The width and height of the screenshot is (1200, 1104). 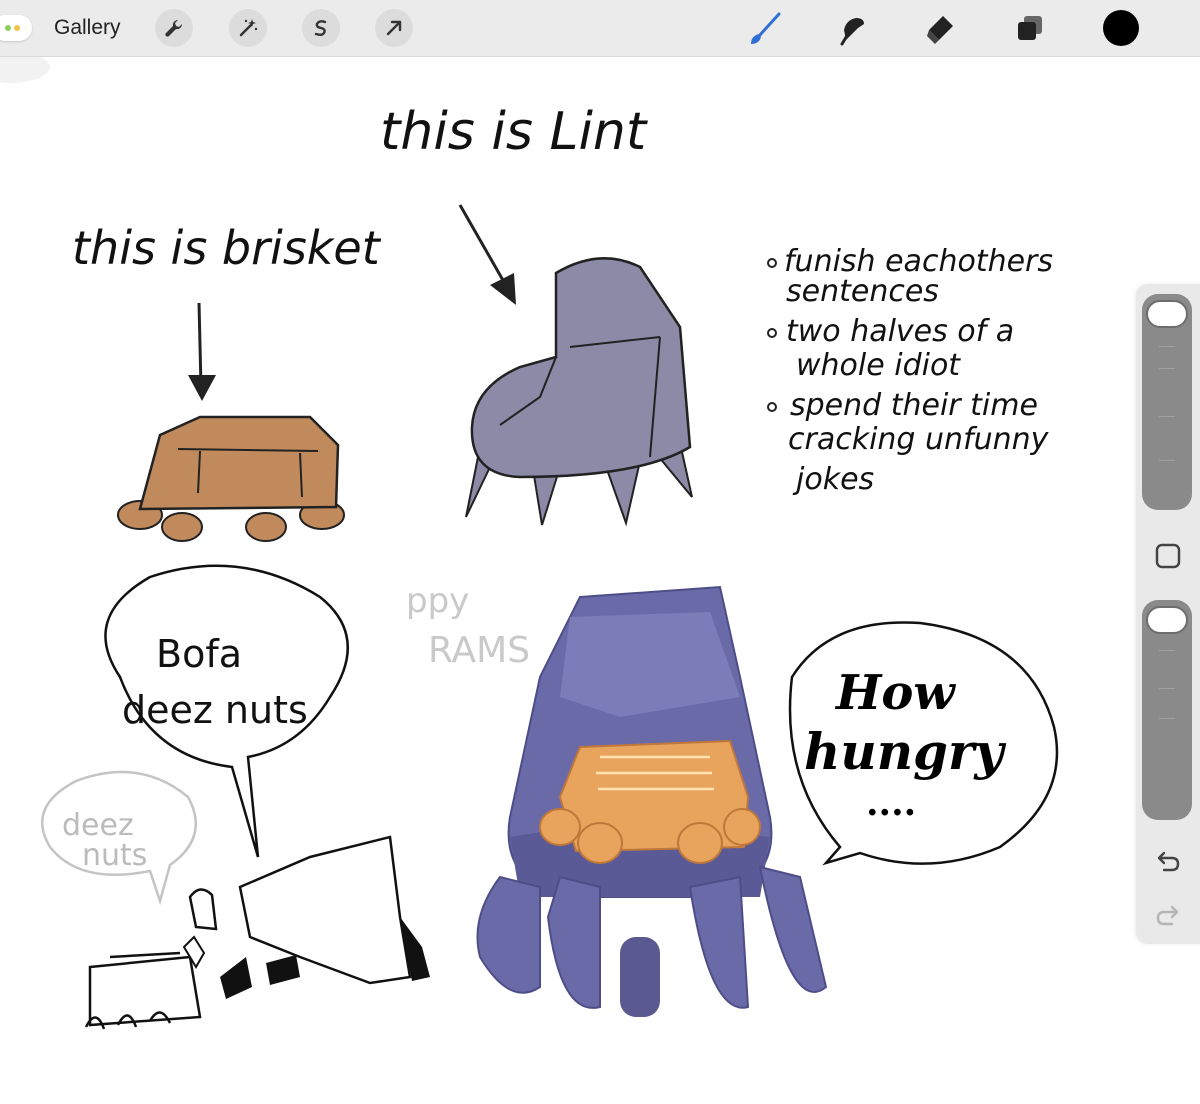 I want to click on note-line-3: two halves of a, so click(x=900, y=331).